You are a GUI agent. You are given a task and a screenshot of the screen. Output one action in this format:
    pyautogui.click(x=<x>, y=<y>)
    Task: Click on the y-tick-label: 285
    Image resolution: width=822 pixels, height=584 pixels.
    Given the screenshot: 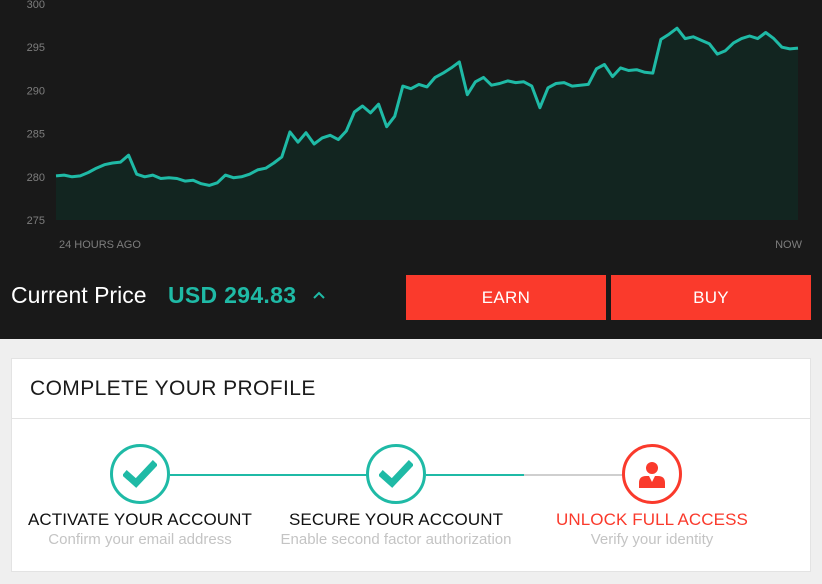 What is the action you would take?
    pyautogui.click(x=36, y=135)
    